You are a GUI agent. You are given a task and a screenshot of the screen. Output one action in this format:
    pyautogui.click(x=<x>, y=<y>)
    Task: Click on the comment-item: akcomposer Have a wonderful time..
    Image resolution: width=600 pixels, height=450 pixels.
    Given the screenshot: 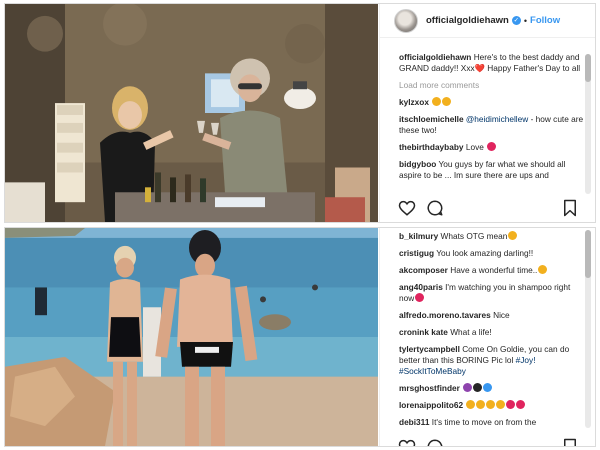 What is the action you would take?
    pyautogui.click(x=492, y=270)
    